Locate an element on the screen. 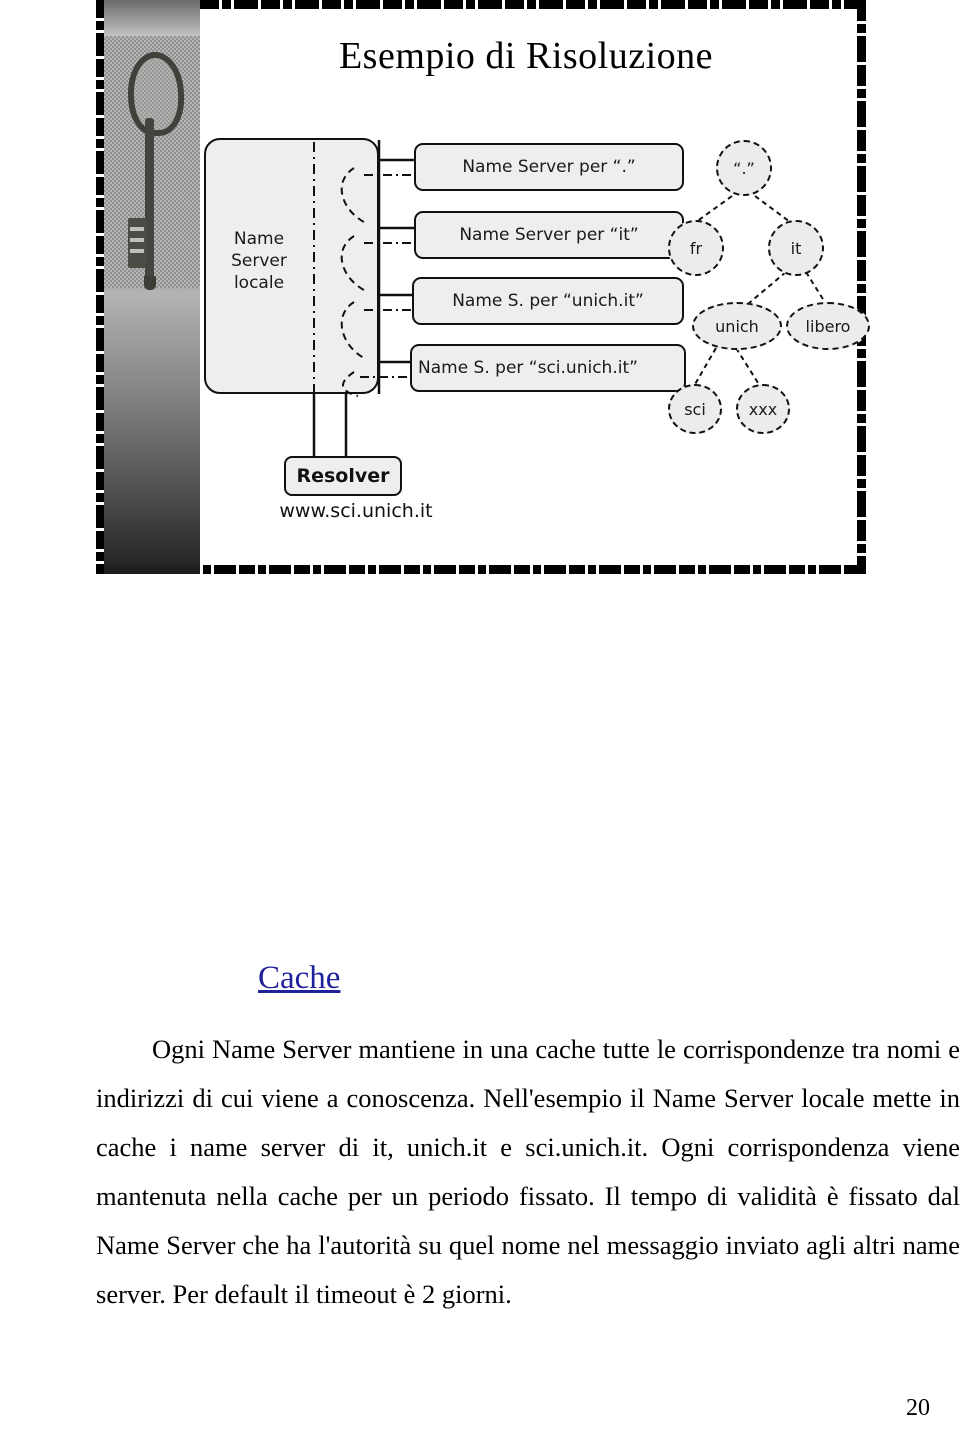 This screenshot has height=1455, width=960. tree-node-root: “.” is located at coordinates (744, 168).